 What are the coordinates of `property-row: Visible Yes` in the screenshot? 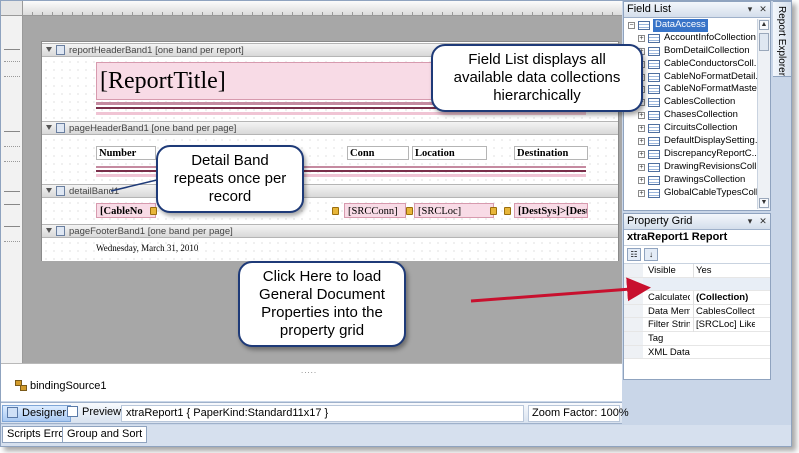 It's located at (697, 271).